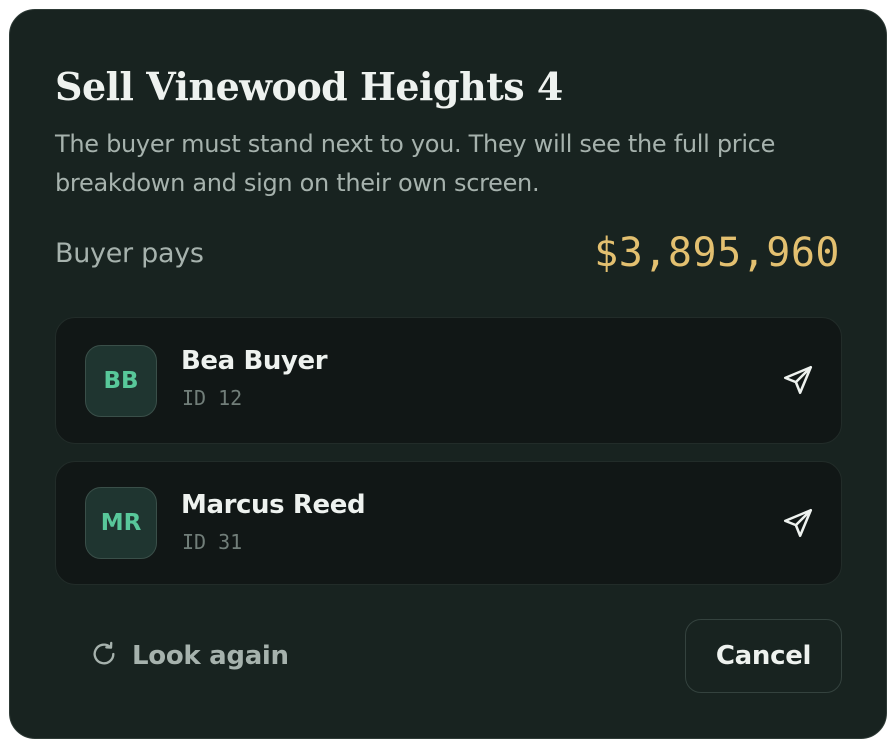  I want to click on look-again-label: Look again, so click(210, 656).